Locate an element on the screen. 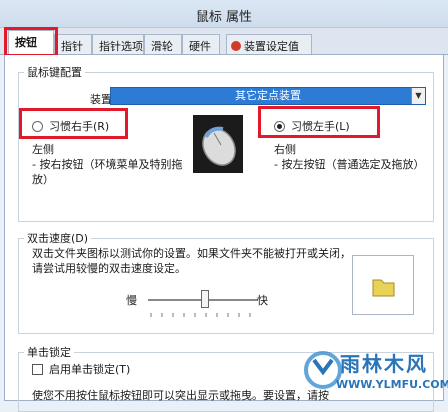 This screenshot has height=412, width=448. folder-icon is located at coordinates (383, 285).